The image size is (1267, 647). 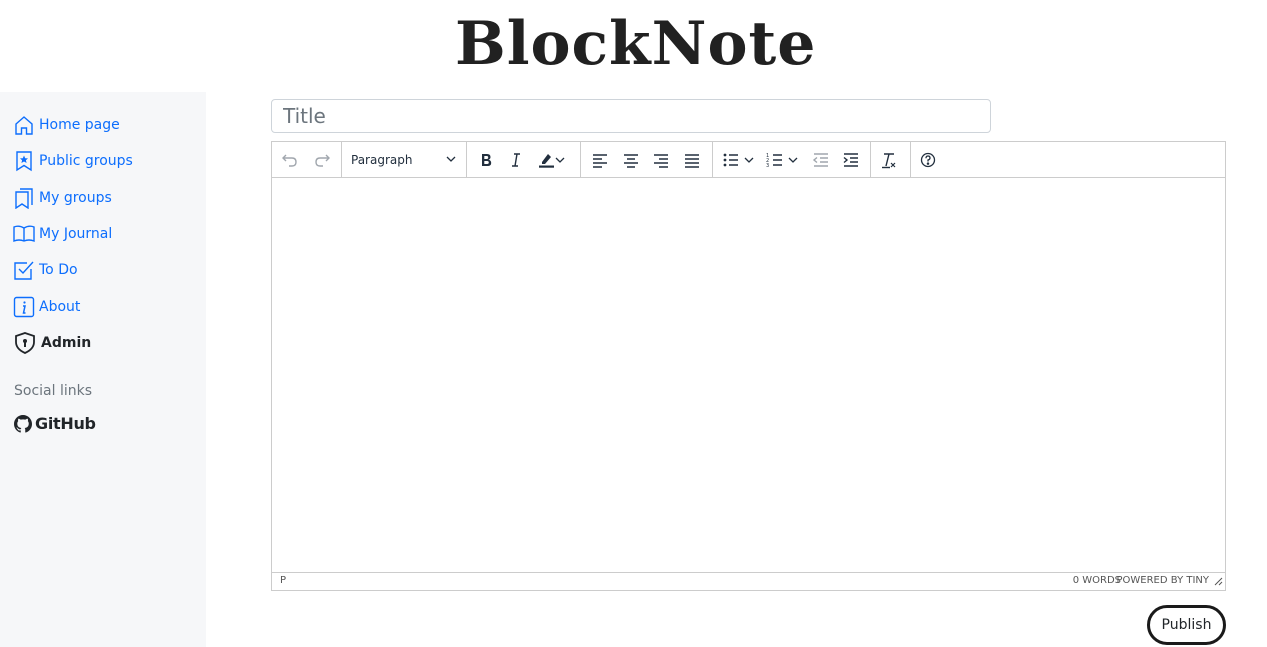 I want to click on outdent-icon, so click(x=821, y=160).